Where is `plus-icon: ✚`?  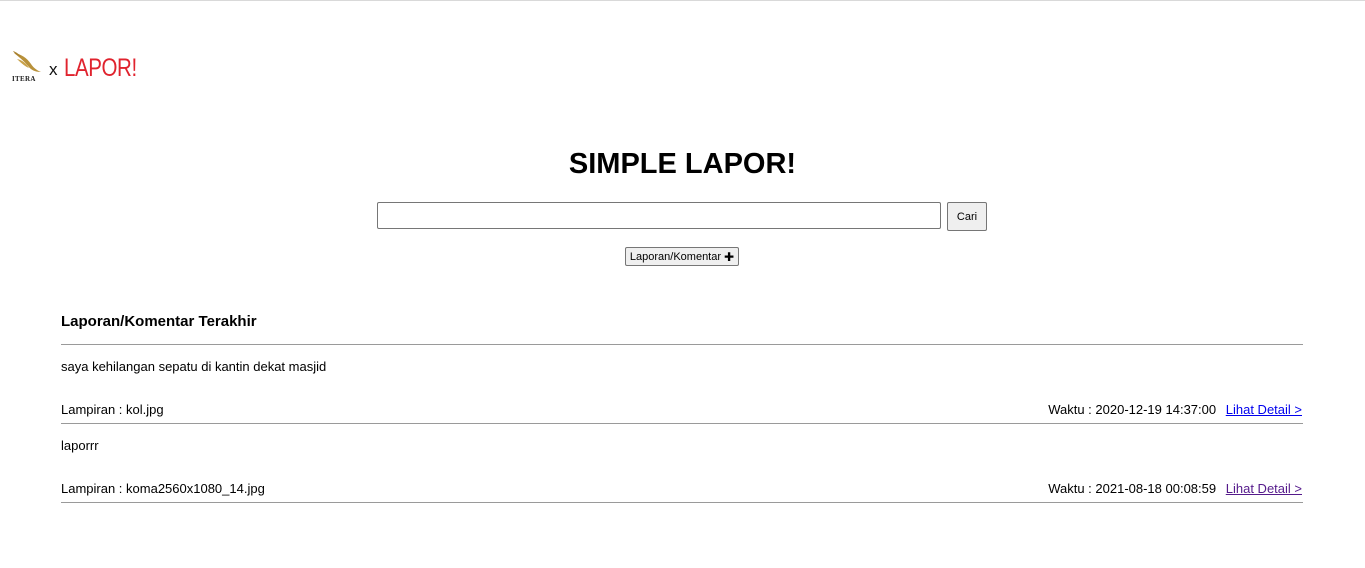
plus-icon: ✚ is located at coordinates (729, 256).